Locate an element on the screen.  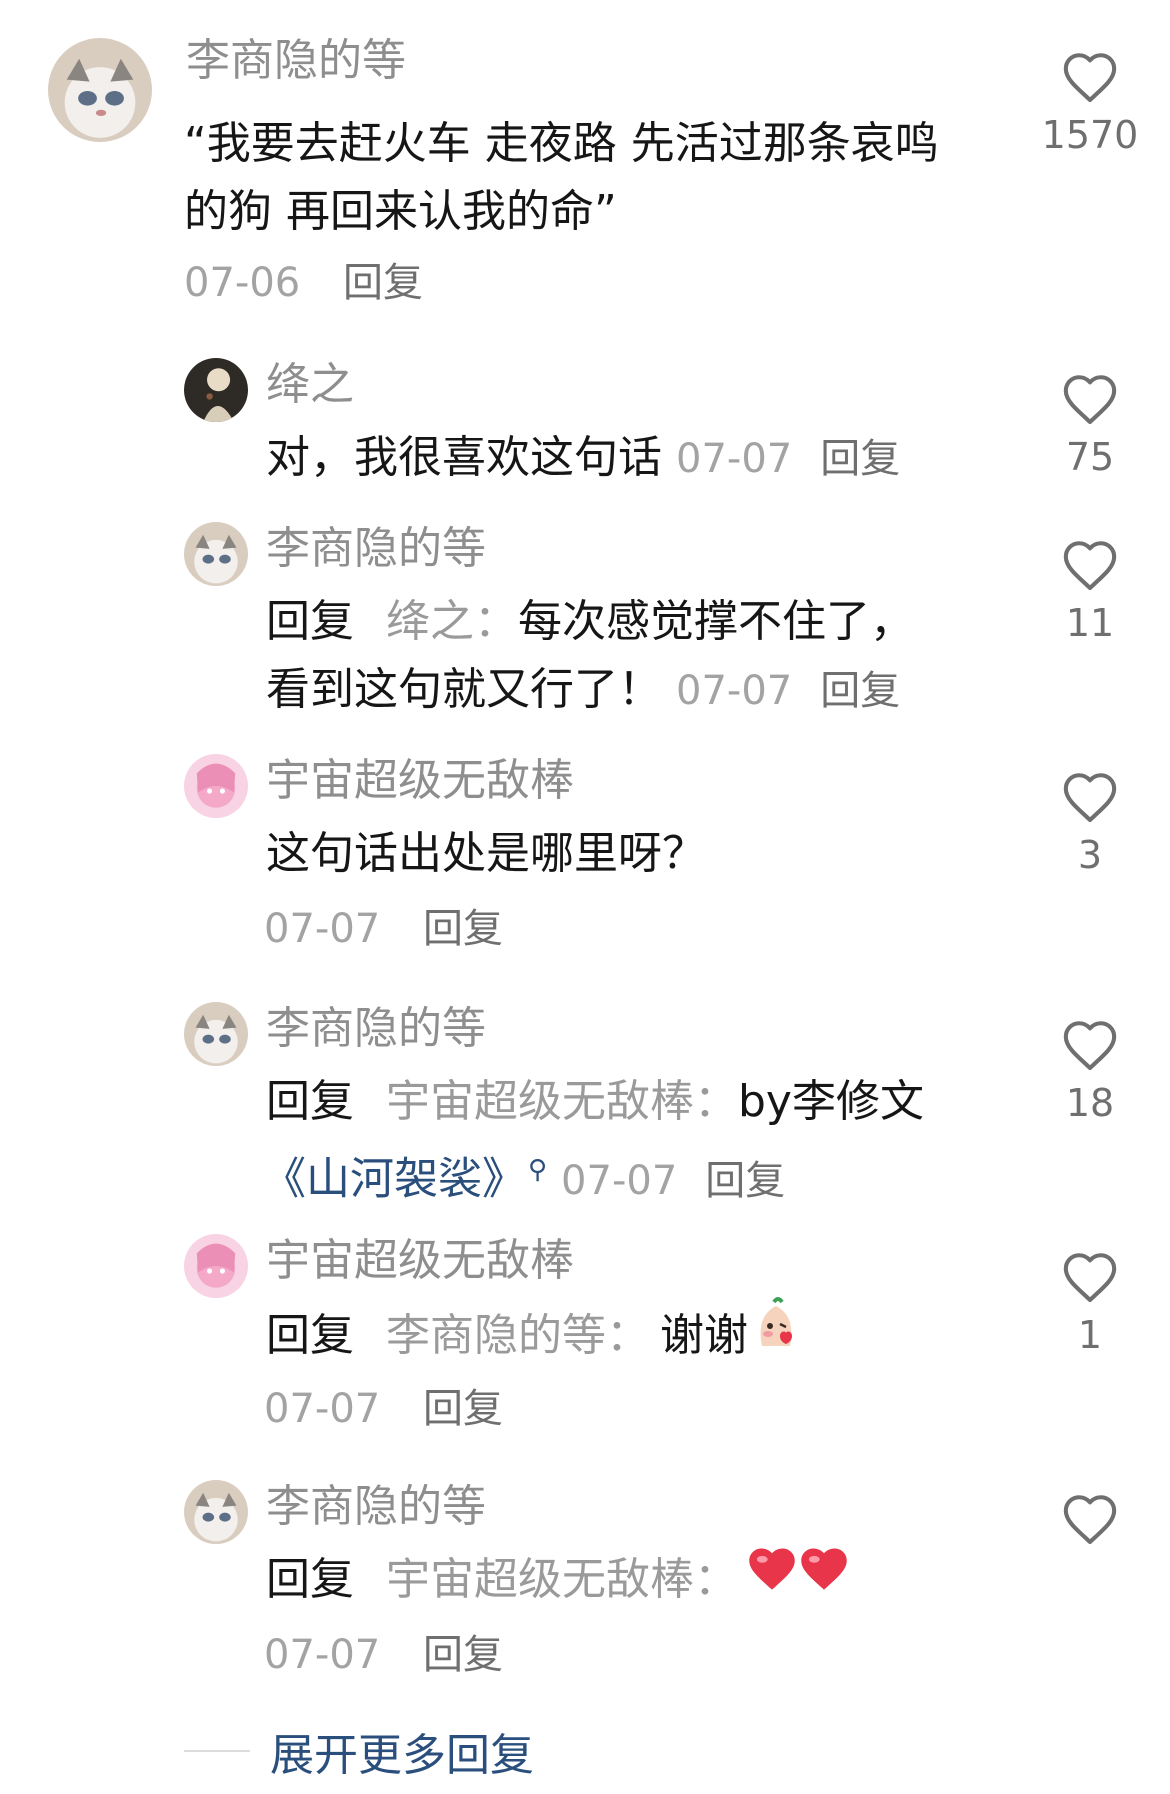
like-button: 18 is located at coordinates (1090, 1073).